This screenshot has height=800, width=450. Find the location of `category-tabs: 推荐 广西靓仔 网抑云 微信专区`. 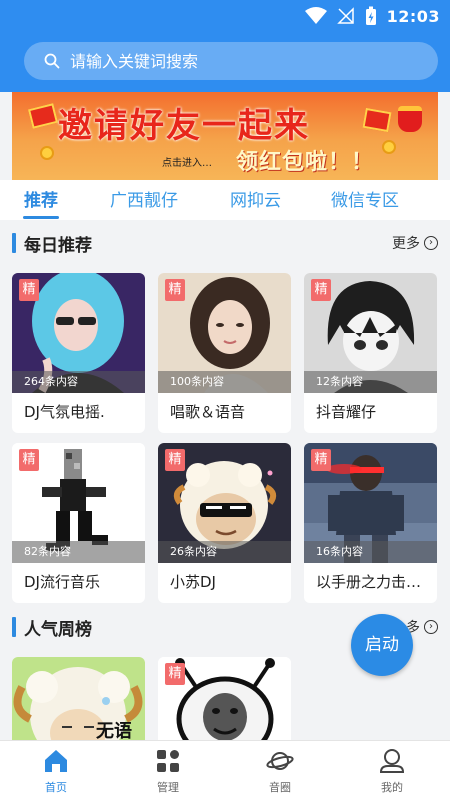

category-tabs: 推荐 广西靓仔 网抑云 微信专区 is located at coordinates (225, 200).